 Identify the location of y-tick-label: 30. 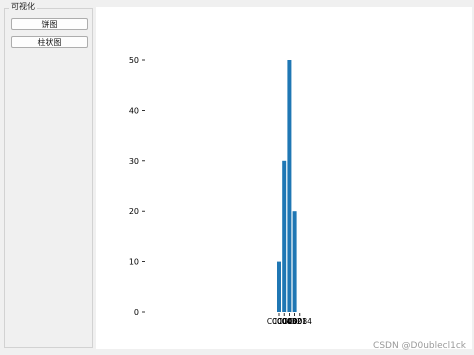
(134, 161).